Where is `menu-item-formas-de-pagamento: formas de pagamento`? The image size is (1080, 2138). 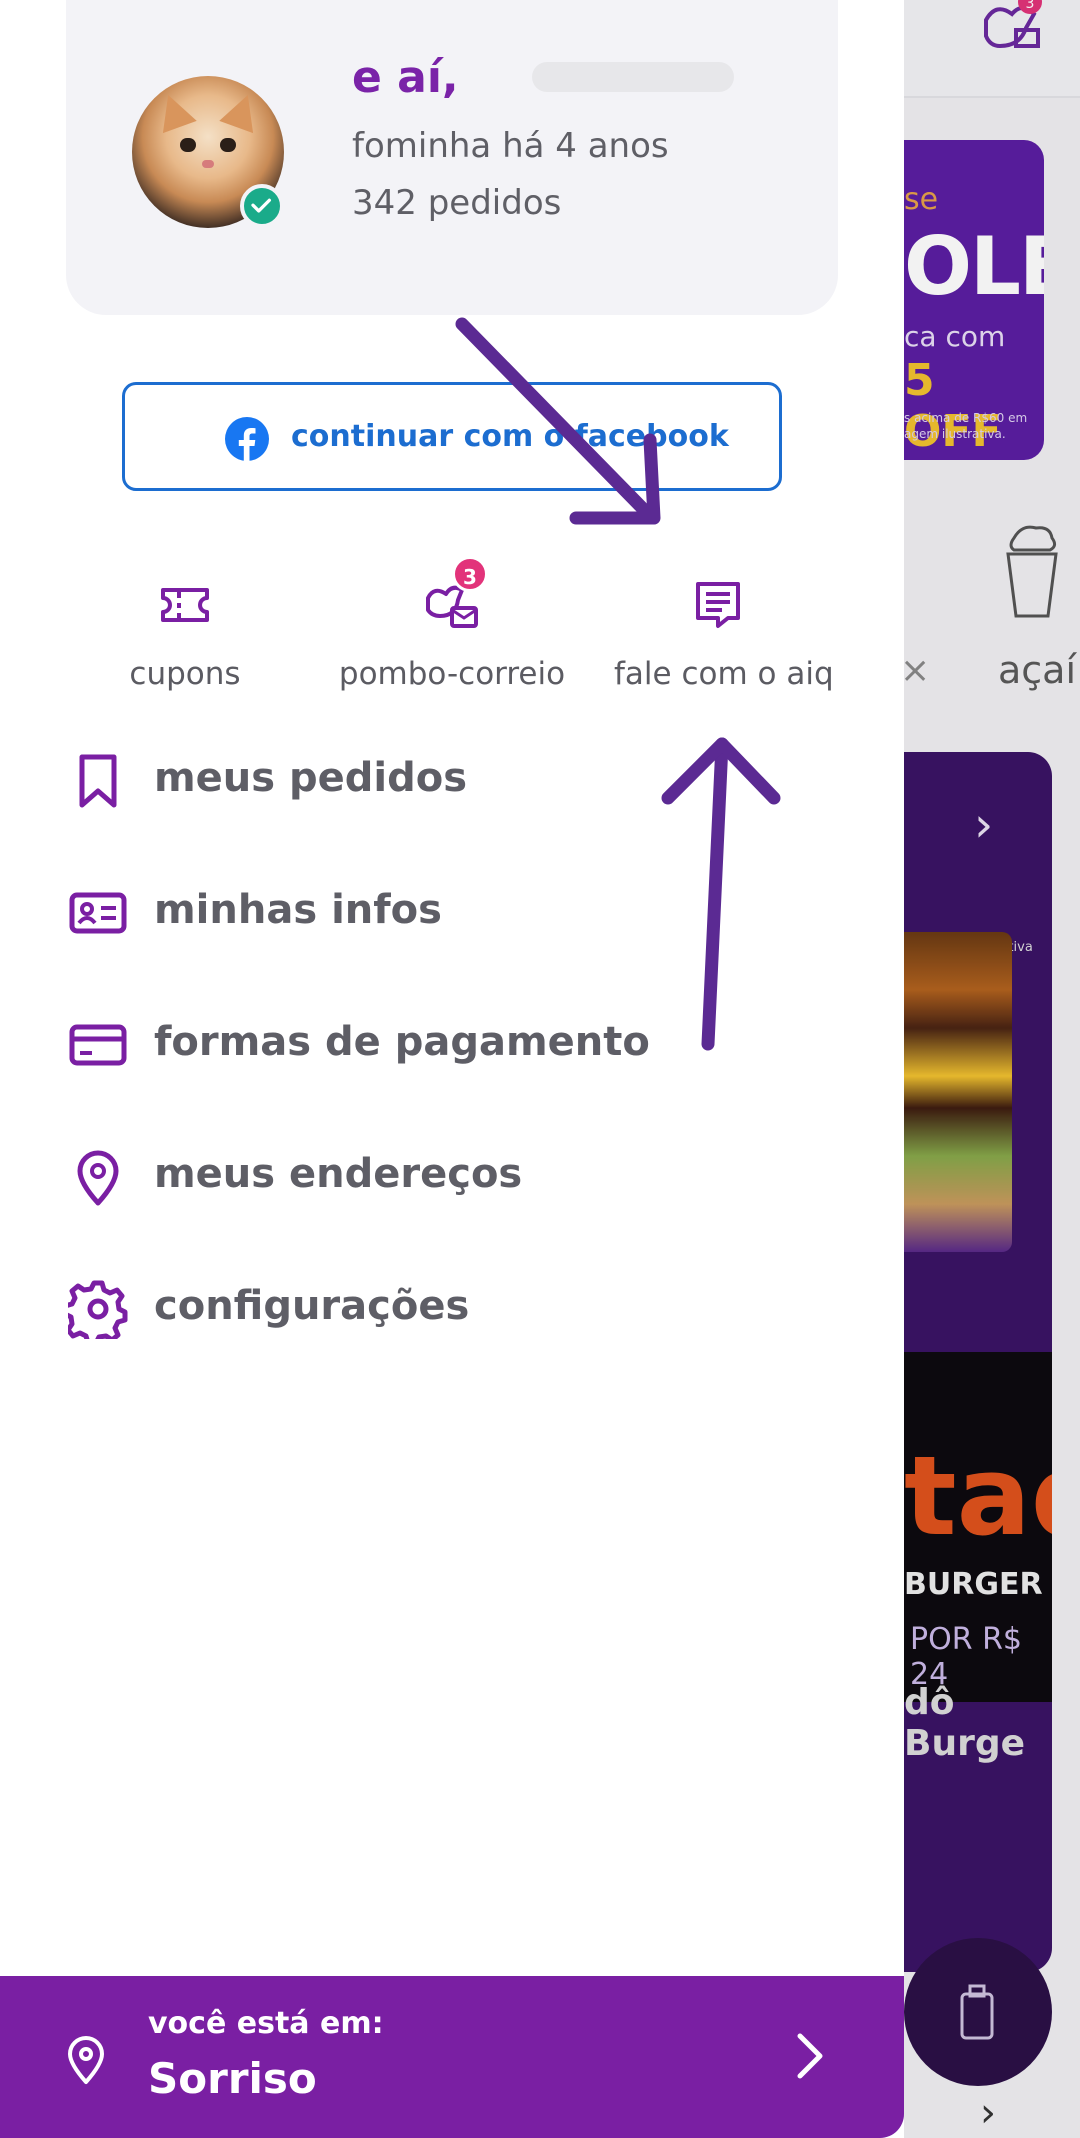
menu-item-formas-de-pagamento: formas de pagamento is located at coordinates (418, 1046).